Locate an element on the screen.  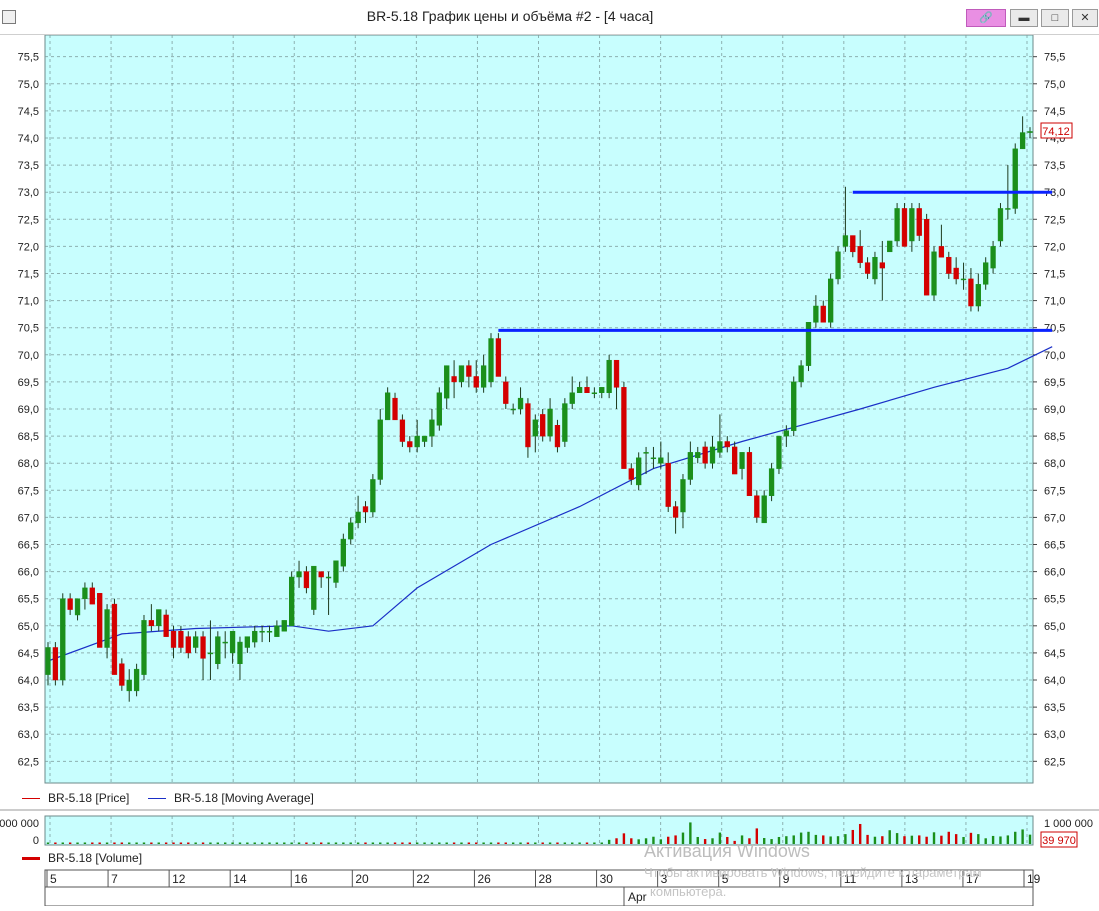
y-tick-label-left: 74,0 is located at coordinates (28, 139).